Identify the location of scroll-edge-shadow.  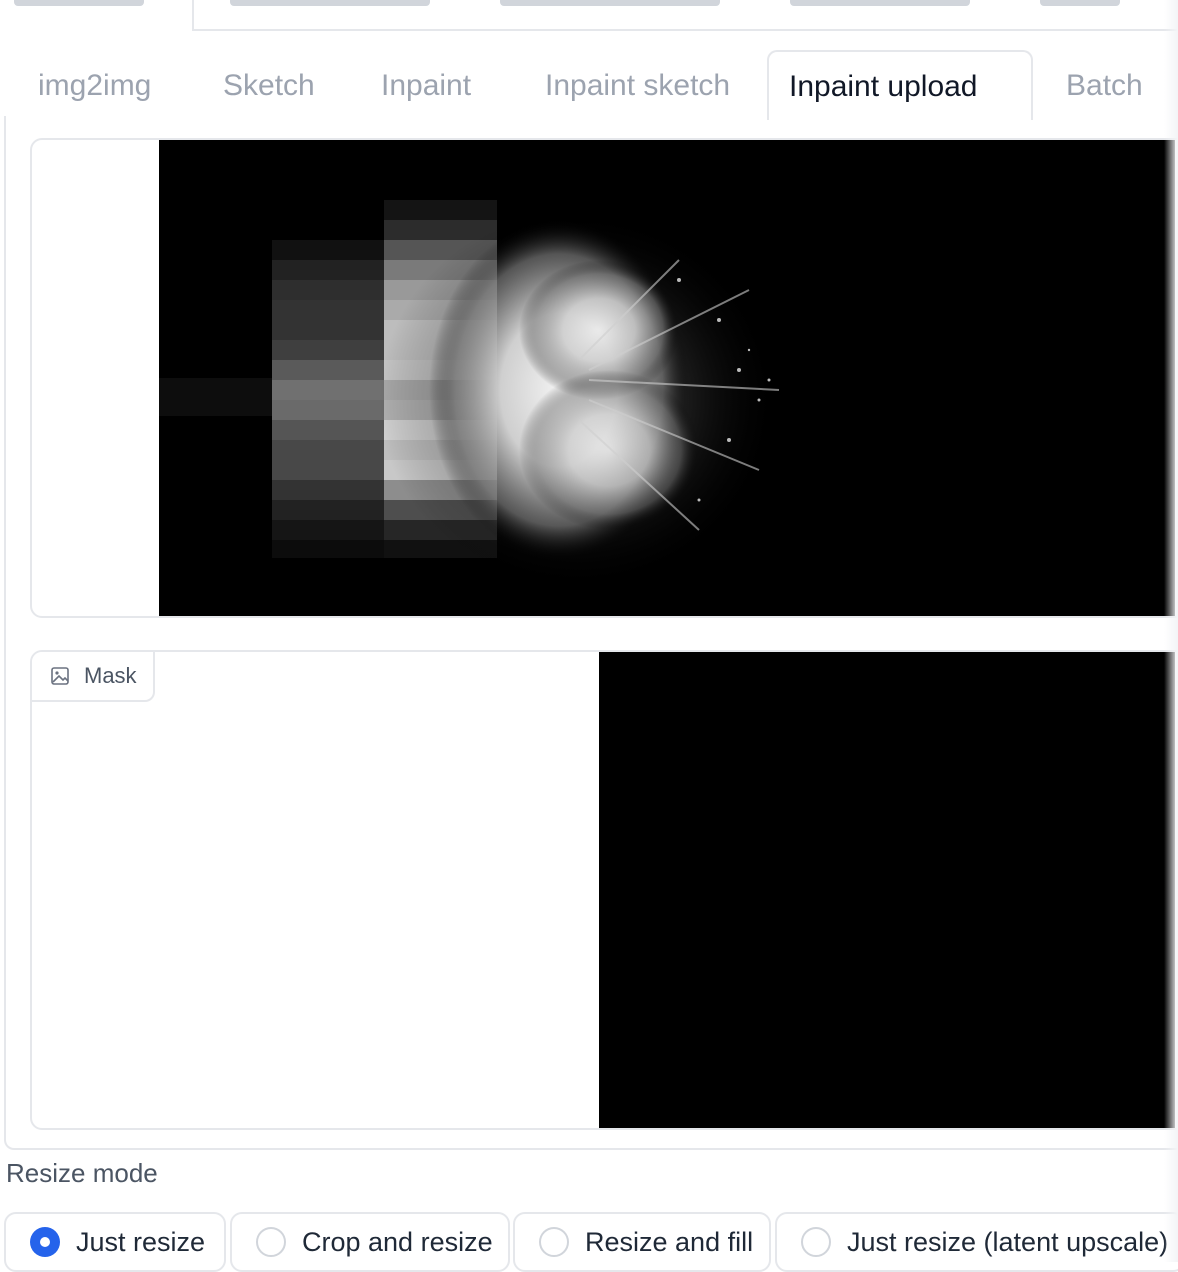
(1171, 631).